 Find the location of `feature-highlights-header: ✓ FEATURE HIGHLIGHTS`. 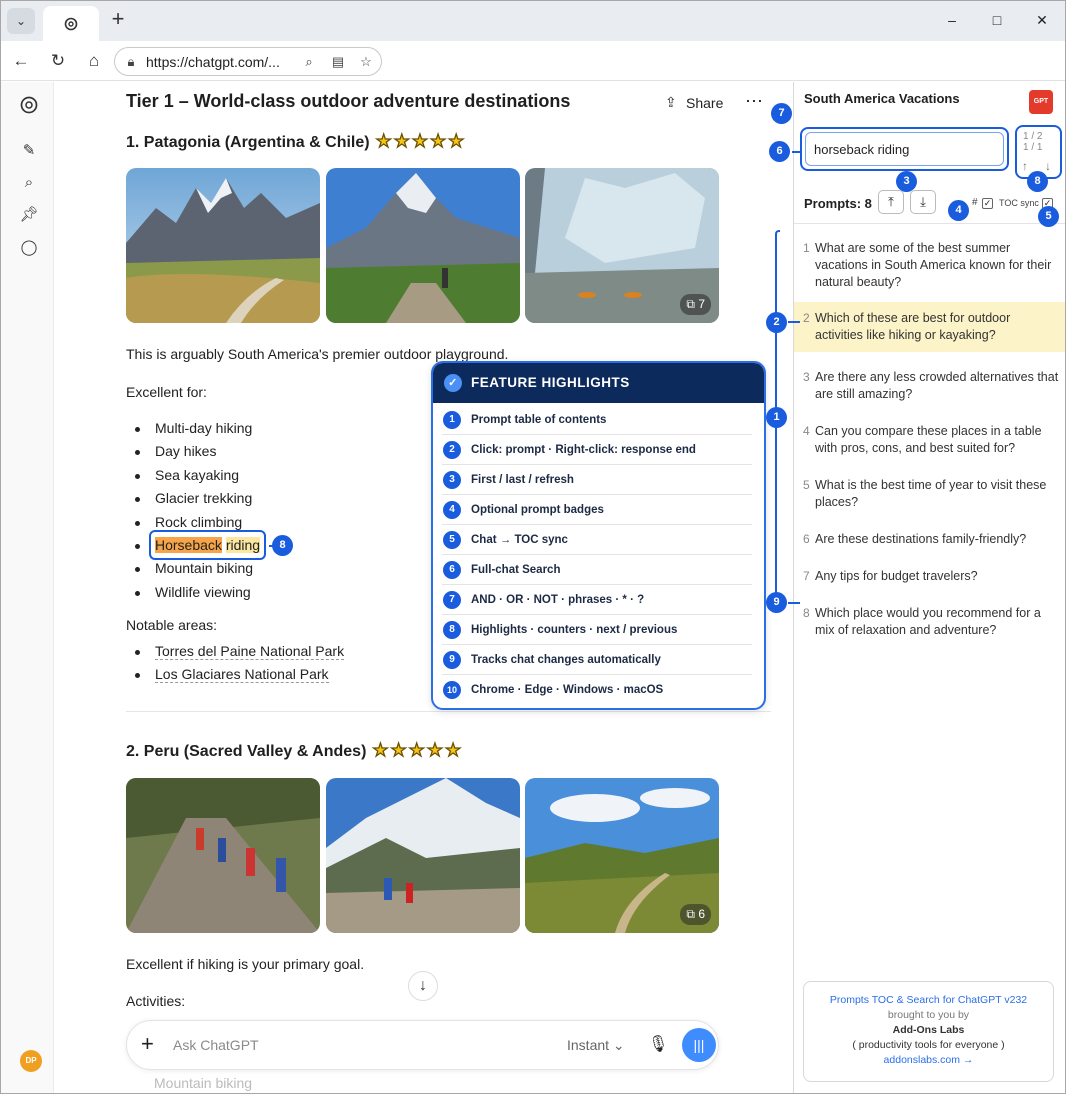

feature-highlights-header: ✓ FEATURE HIGHLIGHTS is located at coordinates (598, 383).